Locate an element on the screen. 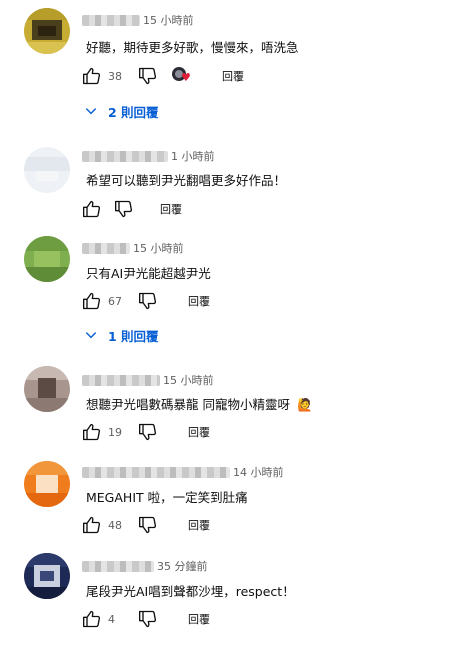  comment-meta: 14 小時前 is located at coordinates (183, 472).